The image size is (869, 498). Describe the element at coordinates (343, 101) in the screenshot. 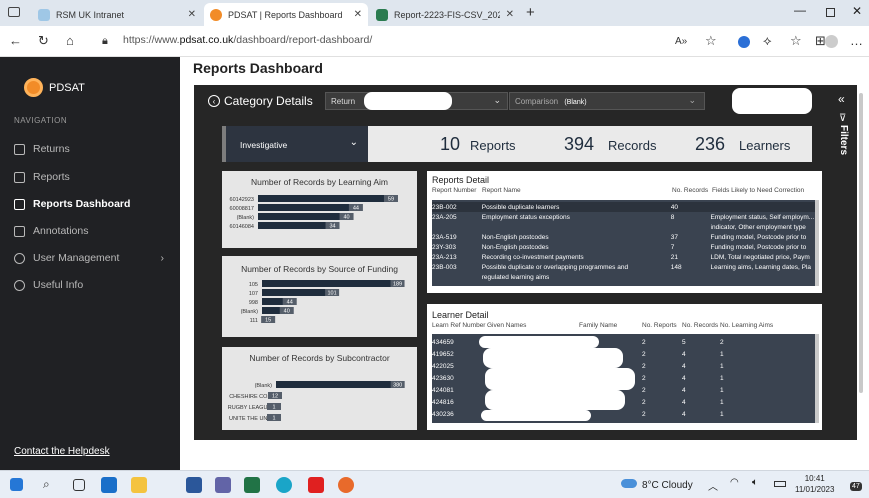

I see `return-label: Return` at that location.